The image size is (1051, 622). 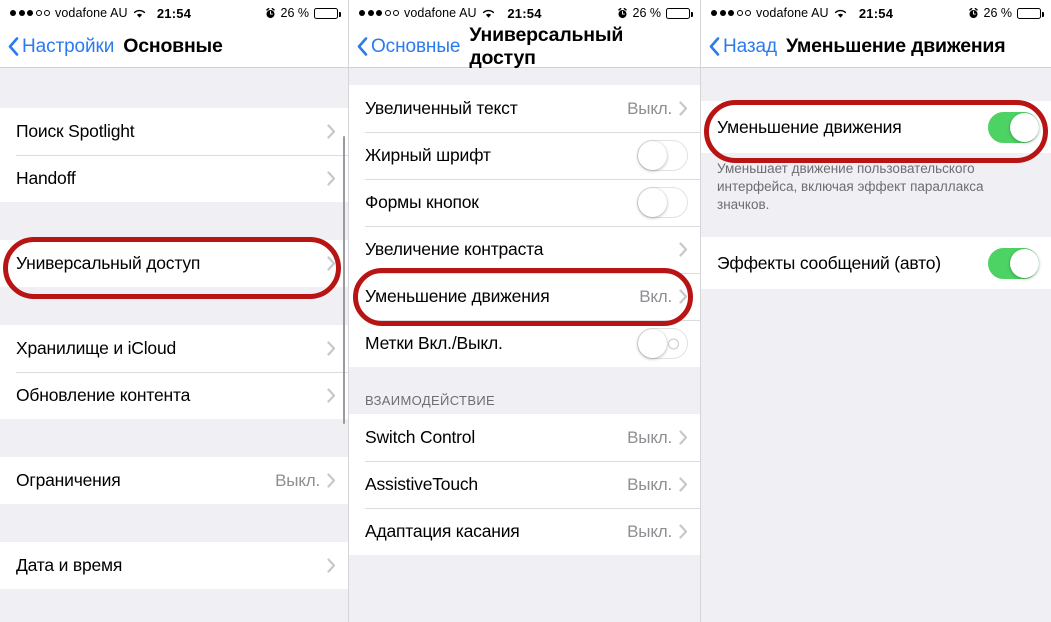 What do you see at coordinates (75, 131) in the screenshot?
I see `row-label: Поиск Spotlight` at bounding box center [75, 131].